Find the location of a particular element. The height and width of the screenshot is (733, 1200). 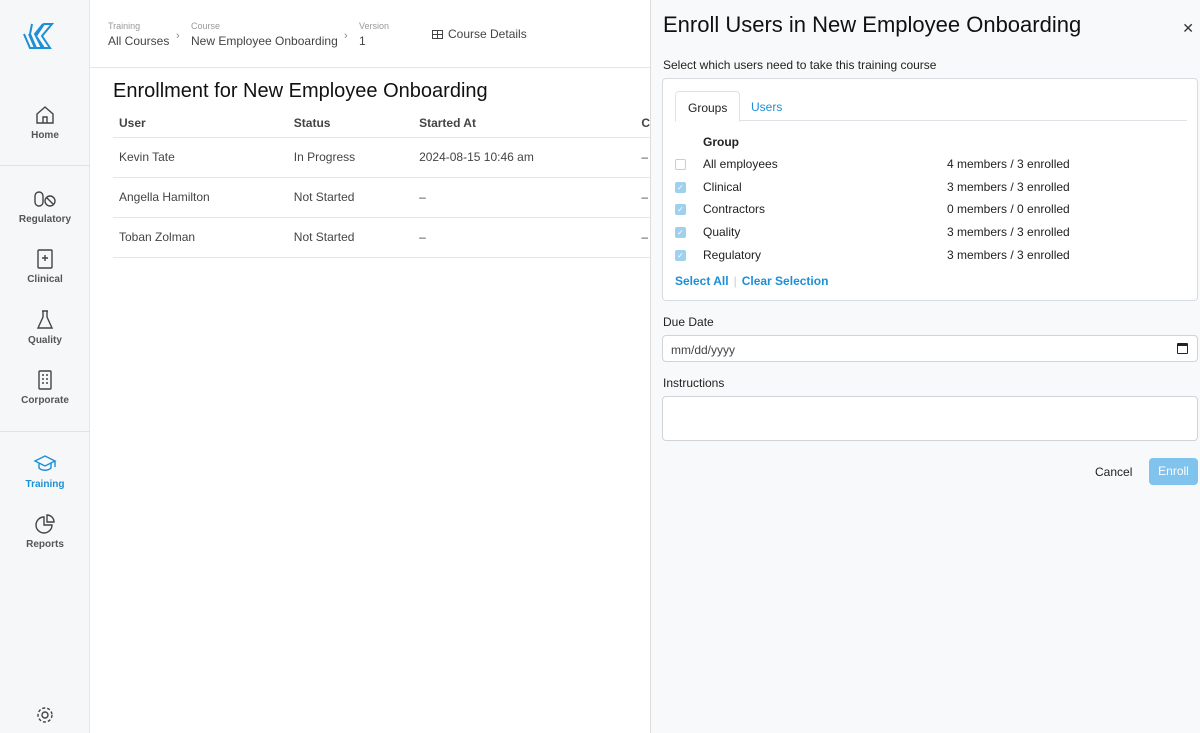

sidebar-item-label: Home is located at coordinates (45, 135).